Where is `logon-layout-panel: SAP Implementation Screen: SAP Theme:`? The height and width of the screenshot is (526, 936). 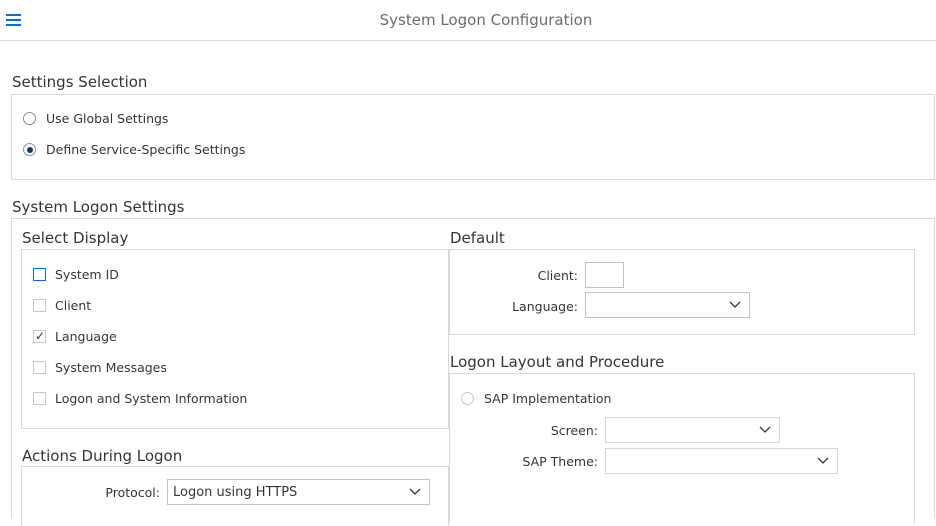 logon-layout-panel: SAP Implementation Screen: SAP Theme: is located at coordinates (682, 448).